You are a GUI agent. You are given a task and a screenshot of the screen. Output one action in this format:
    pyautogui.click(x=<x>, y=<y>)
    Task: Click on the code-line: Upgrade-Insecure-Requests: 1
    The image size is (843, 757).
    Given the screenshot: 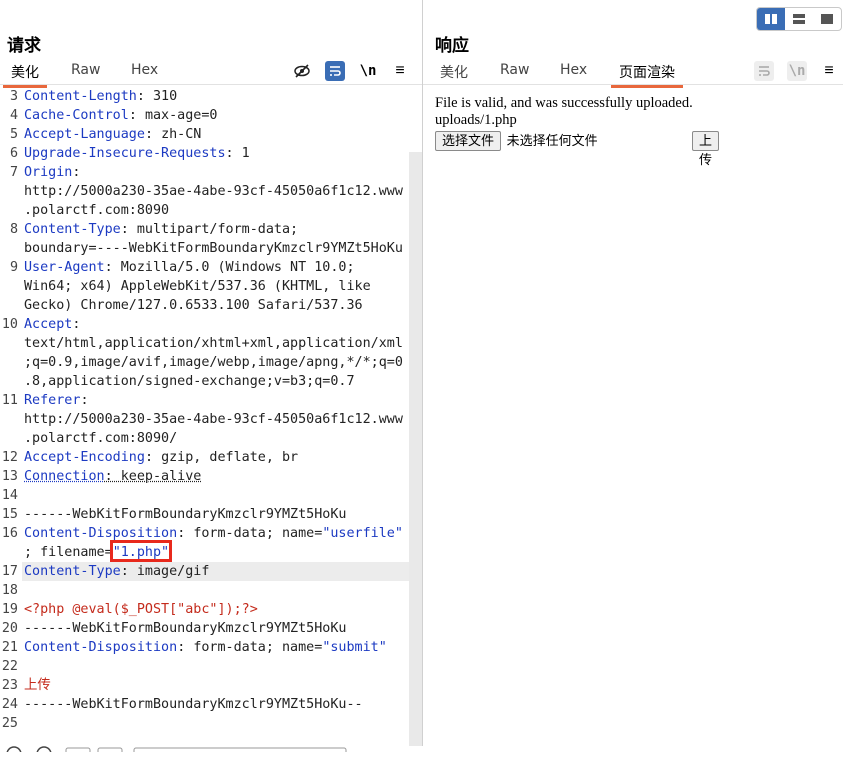 What is the action you would take?
    pyautogui.click(x=137, y=153)
    